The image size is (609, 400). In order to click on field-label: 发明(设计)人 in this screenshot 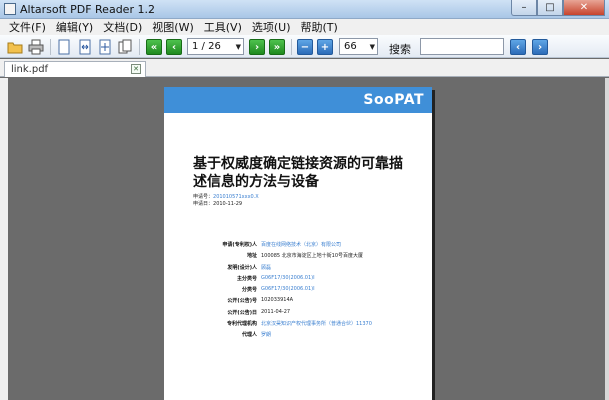, I will do `click(242, 267)`.